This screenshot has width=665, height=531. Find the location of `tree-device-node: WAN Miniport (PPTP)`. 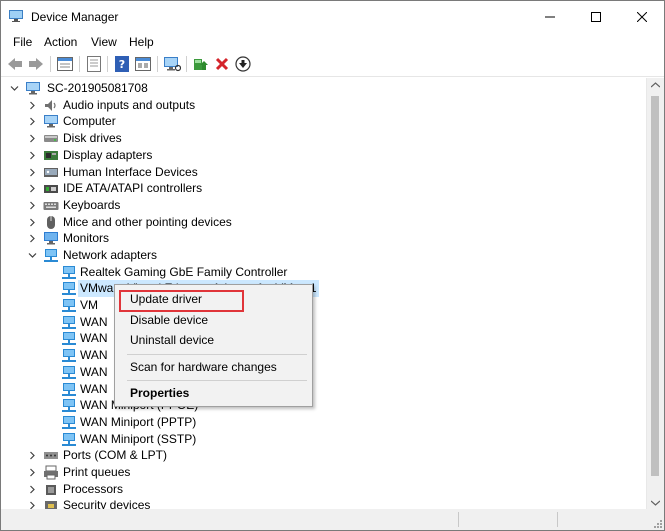

tree-device-node: WAN Miniport (PPTP) is located at coordinates (321, 422).